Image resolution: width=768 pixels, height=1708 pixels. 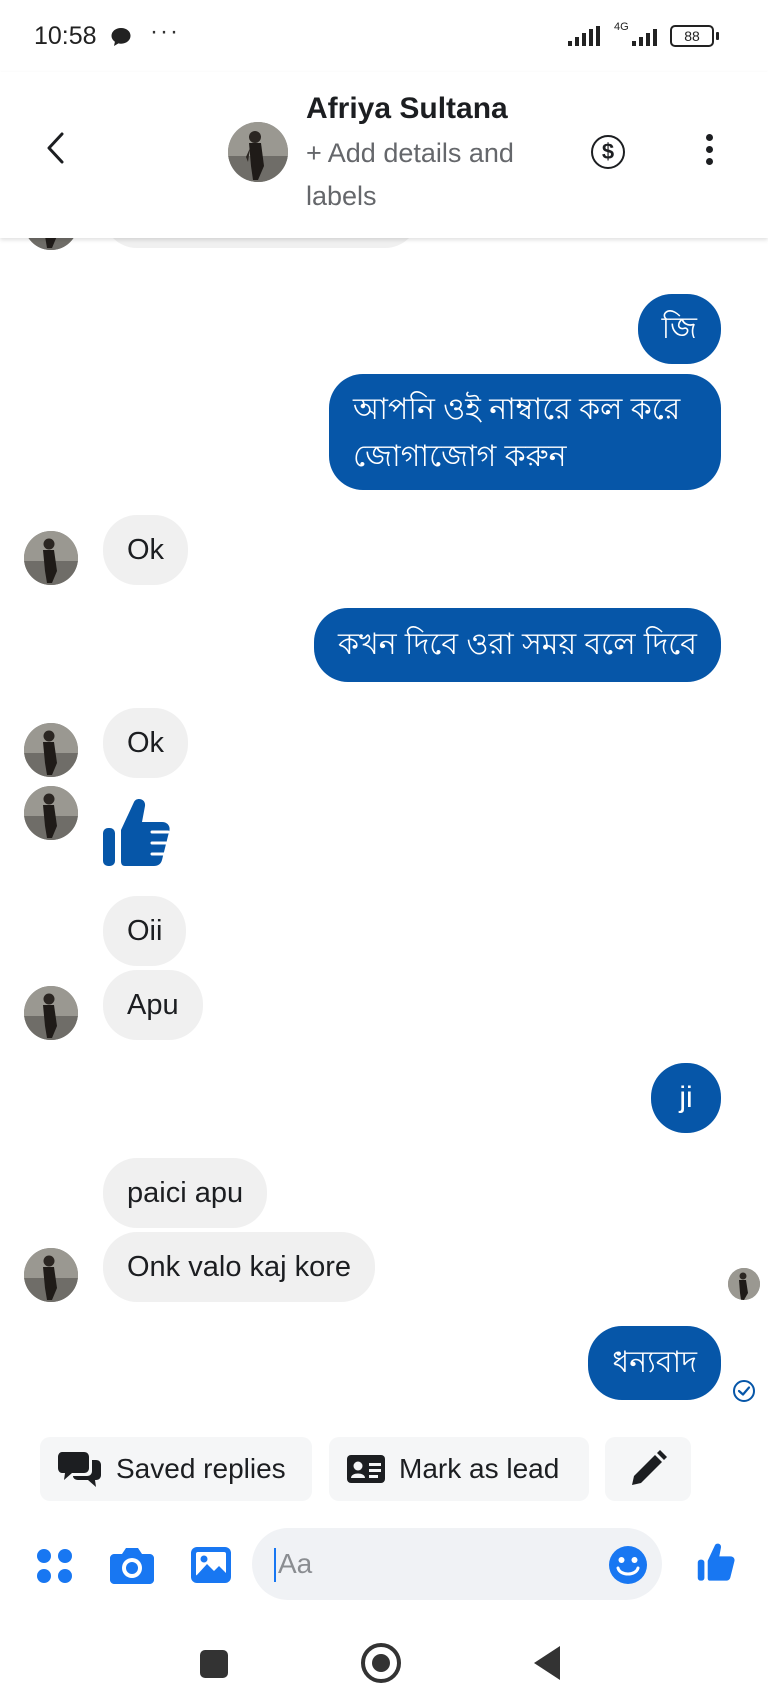 What do you see at coordinates (407, 109) in the screenshot?
I see `contact-name: Afriya Sultana` at bounding box center [407, 109].